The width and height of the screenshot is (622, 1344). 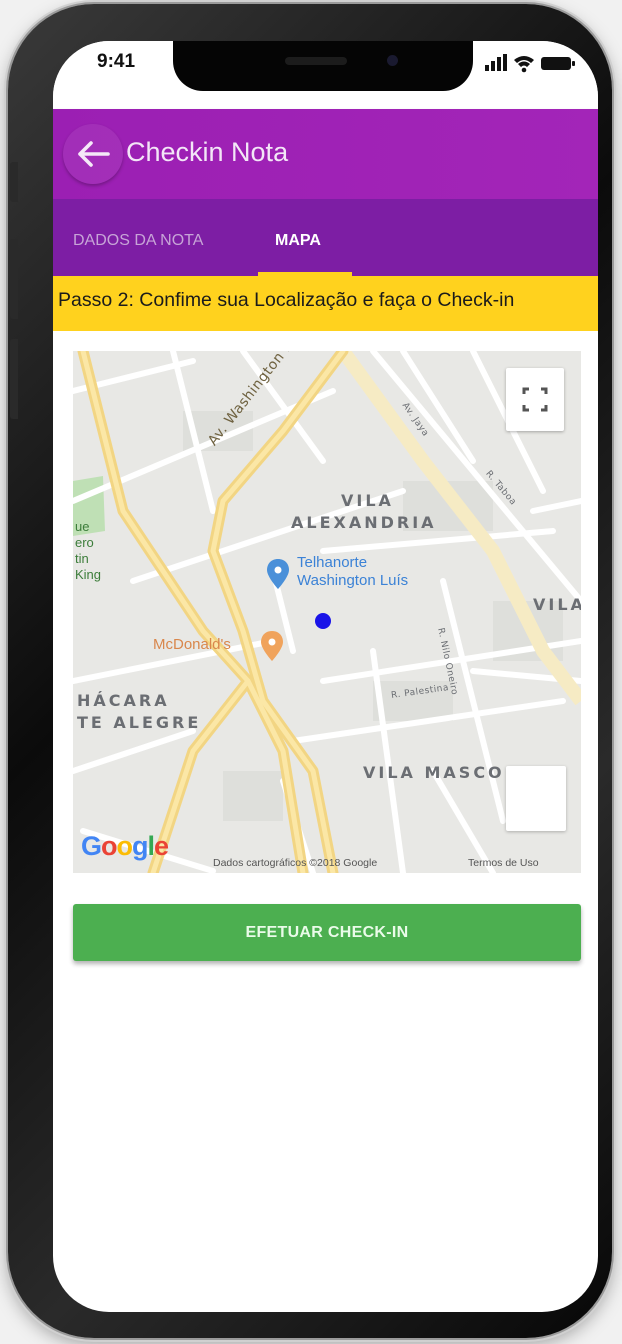 What do you see at coordinates (298, 241) in the screenshot?
I see `tab-mapa: MAPA` at bounding box center [298, 241].